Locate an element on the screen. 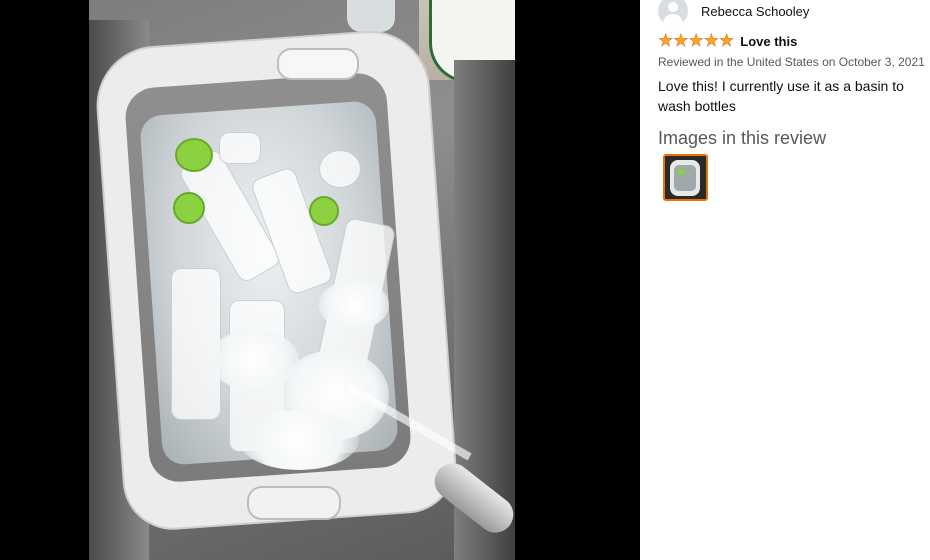 This screenshot has width=930, height=560. default-profile-icon is located at coordinates (673, 13).